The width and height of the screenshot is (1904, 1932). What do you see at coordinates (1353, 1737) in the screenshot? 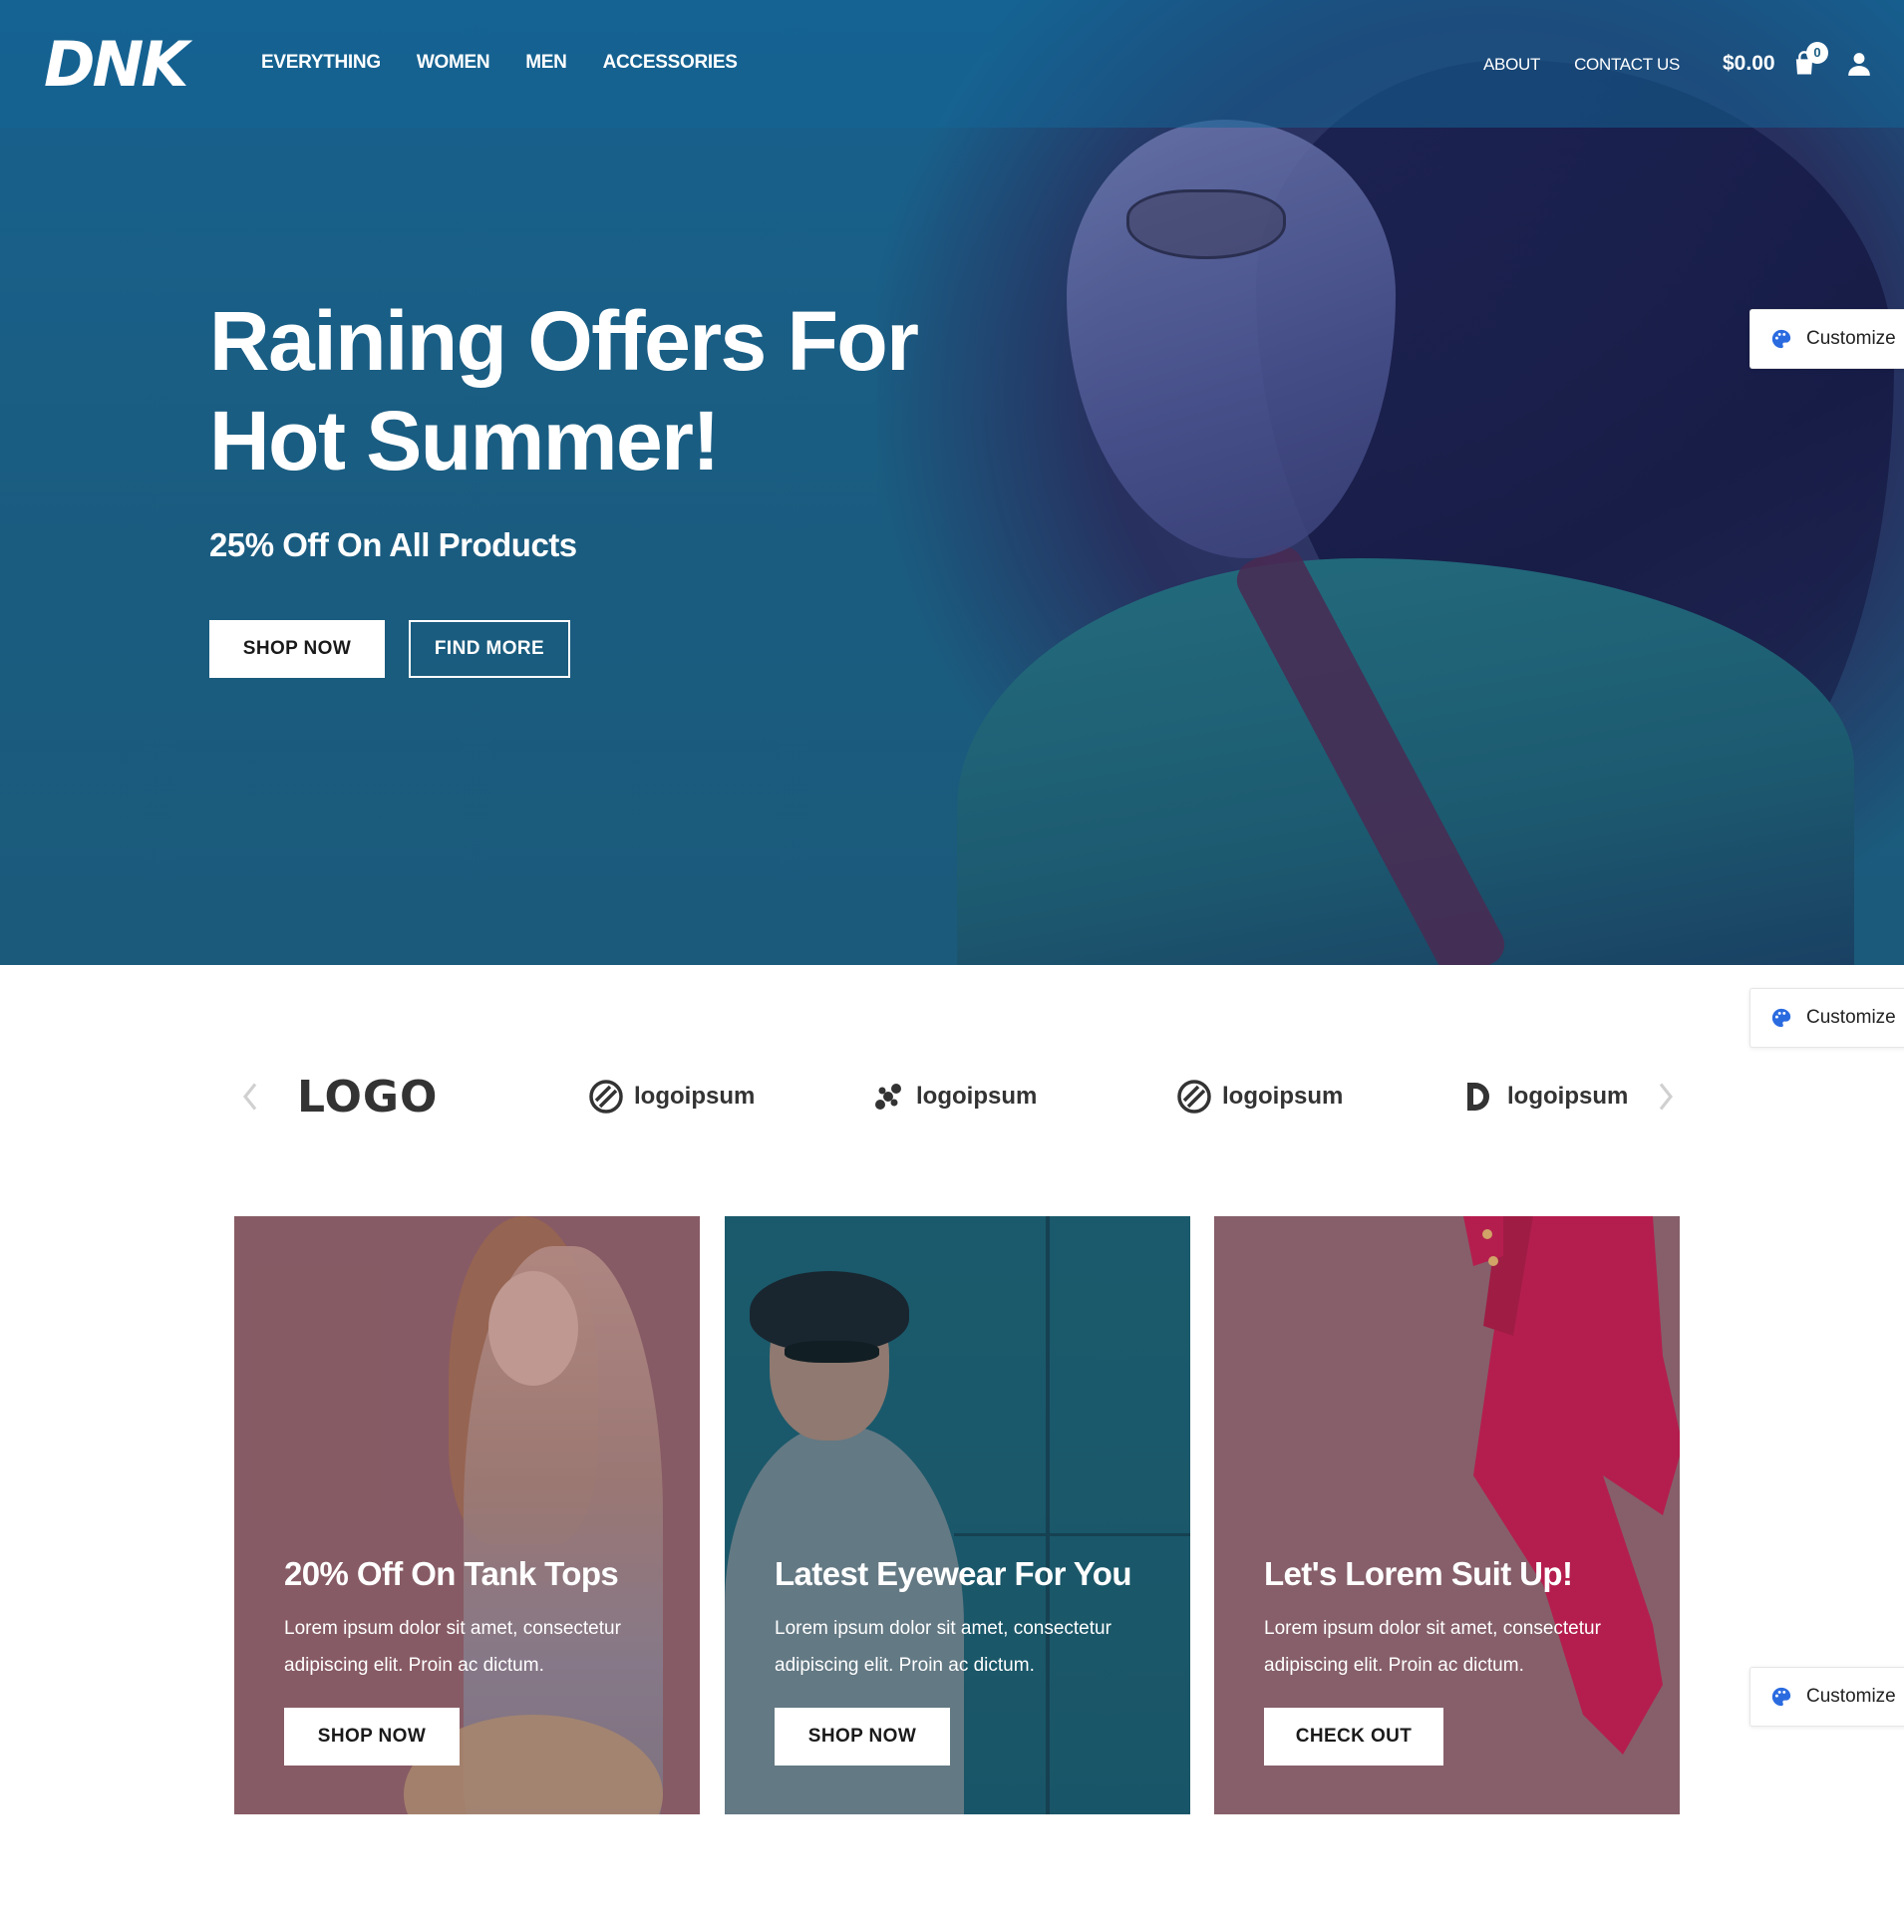
I see `promo-card-check-out-button: CHECK OUT` at bounding box center [1353, 1737].